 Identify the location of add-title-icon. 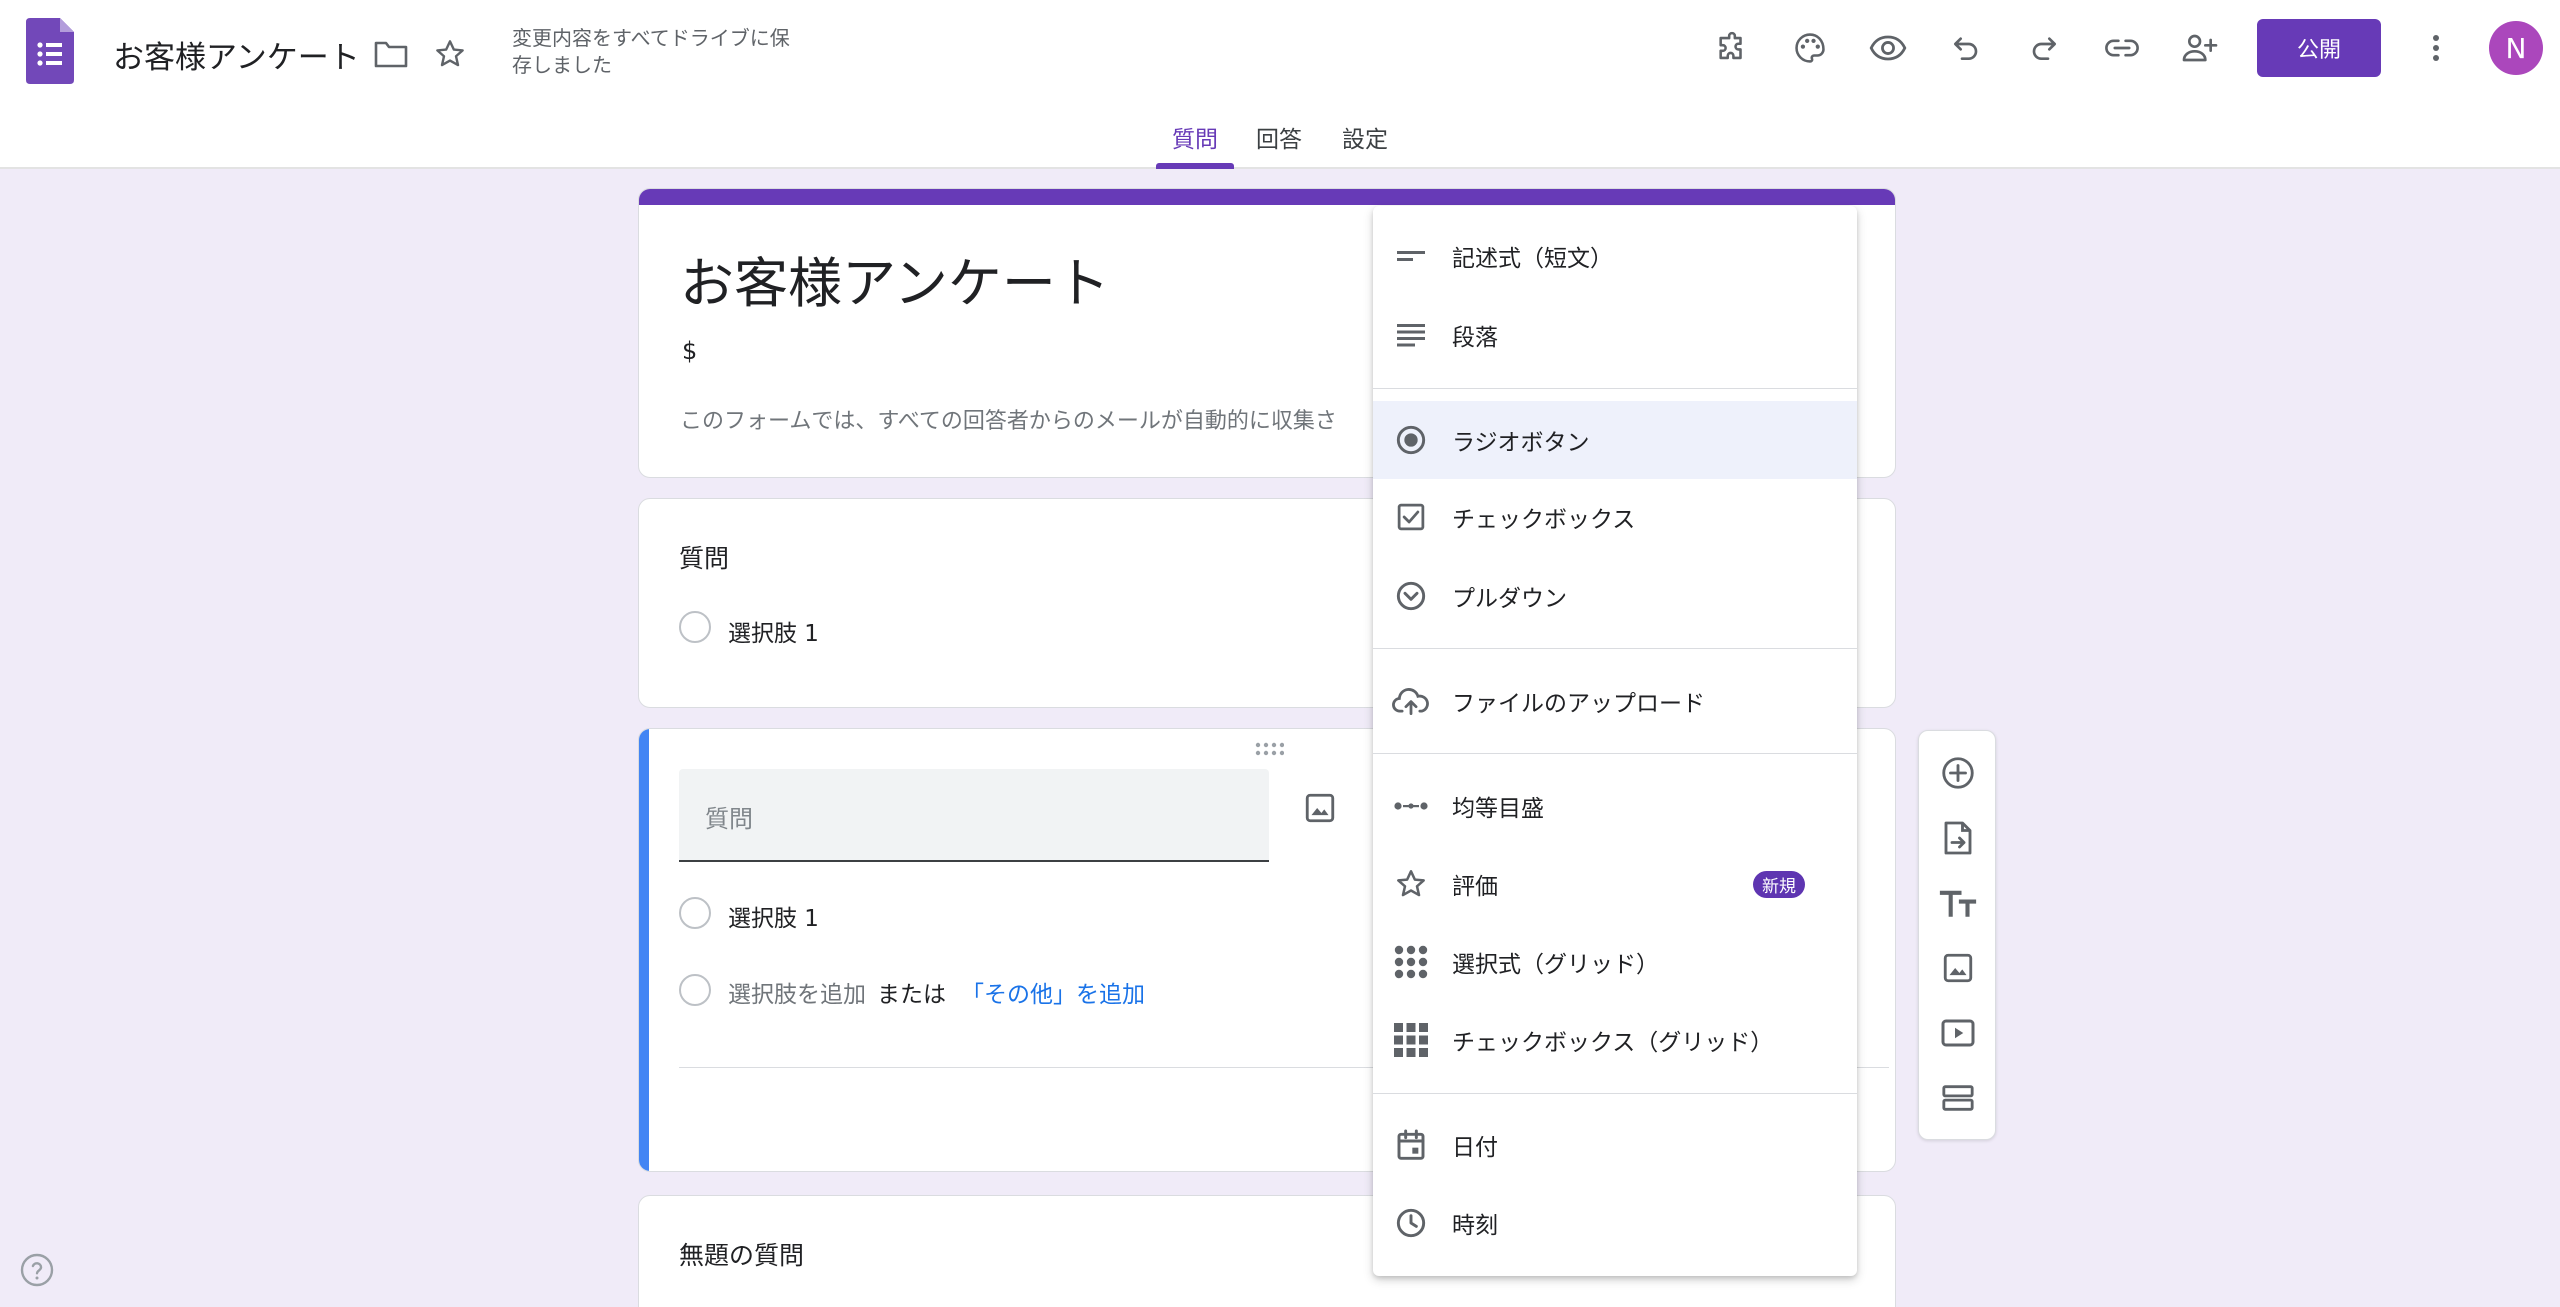
(1958, 903).